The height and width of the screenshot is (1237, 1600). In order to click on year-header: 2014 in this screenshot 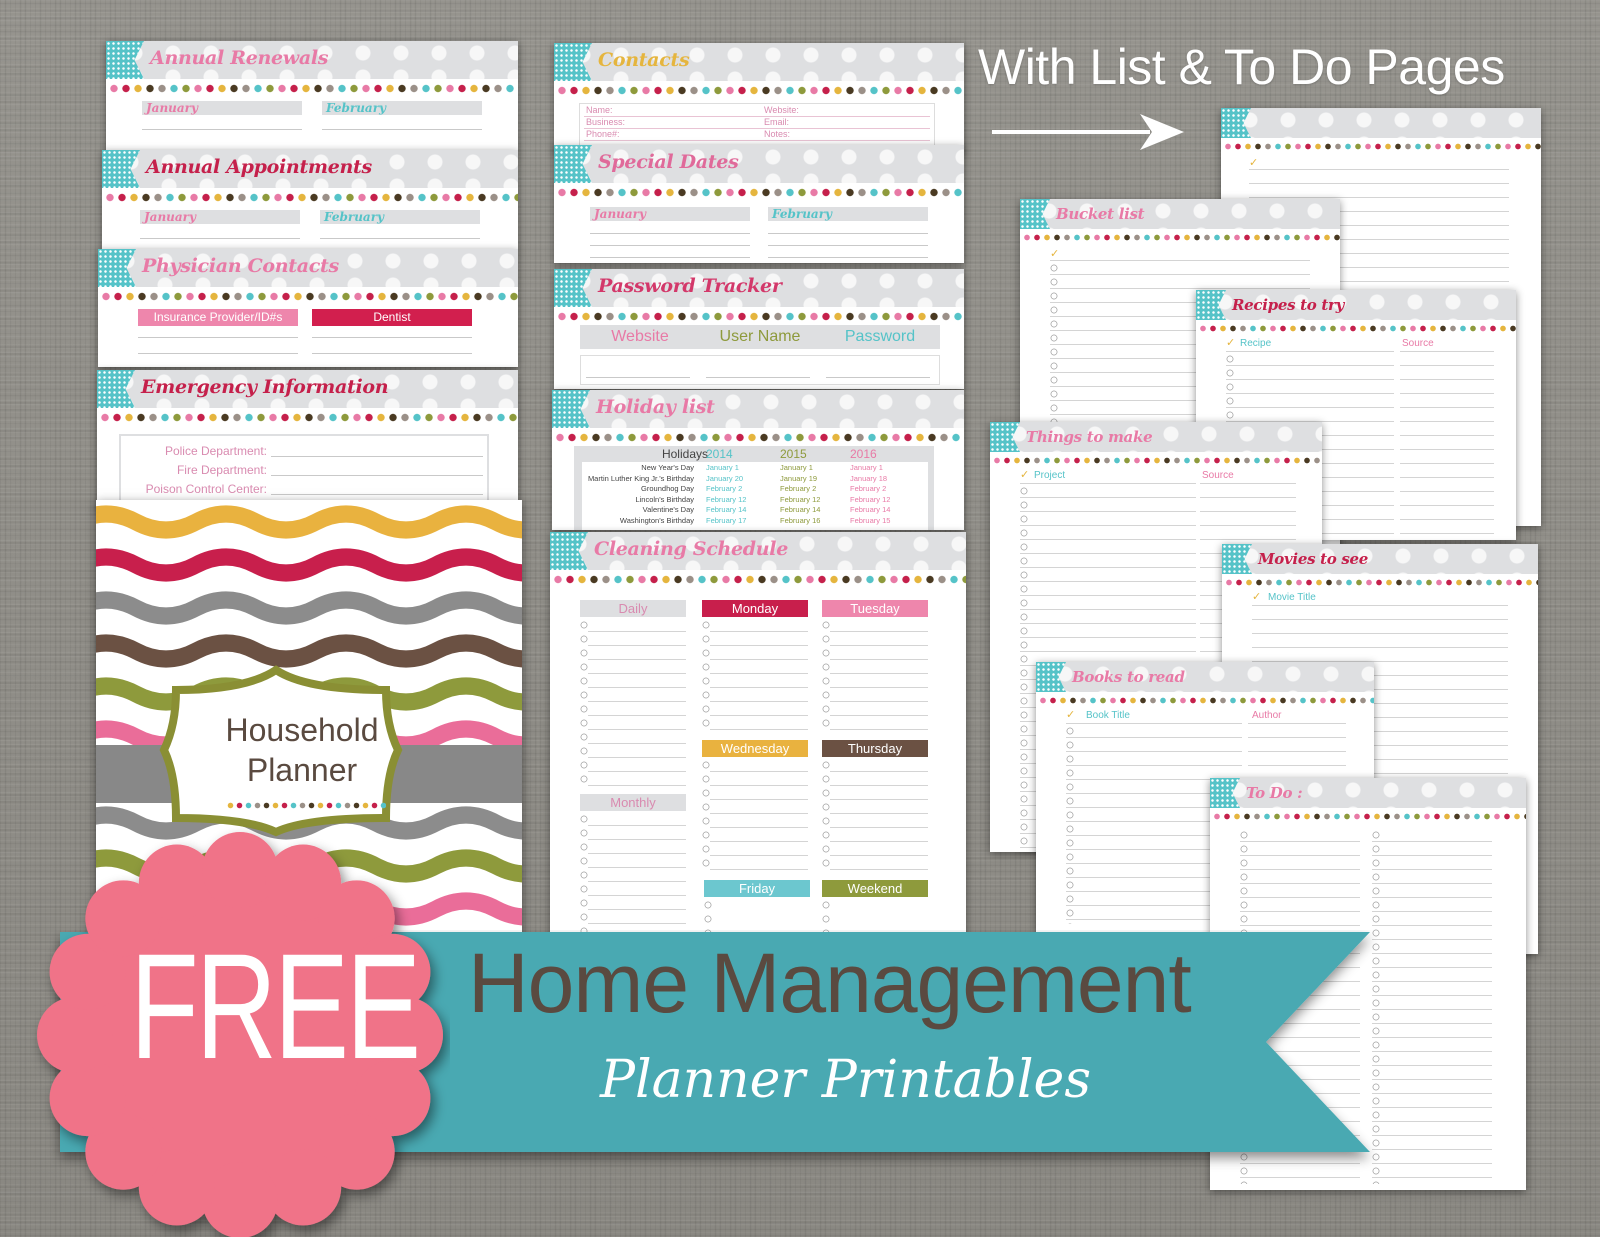, I will do `click(719, 454)`.